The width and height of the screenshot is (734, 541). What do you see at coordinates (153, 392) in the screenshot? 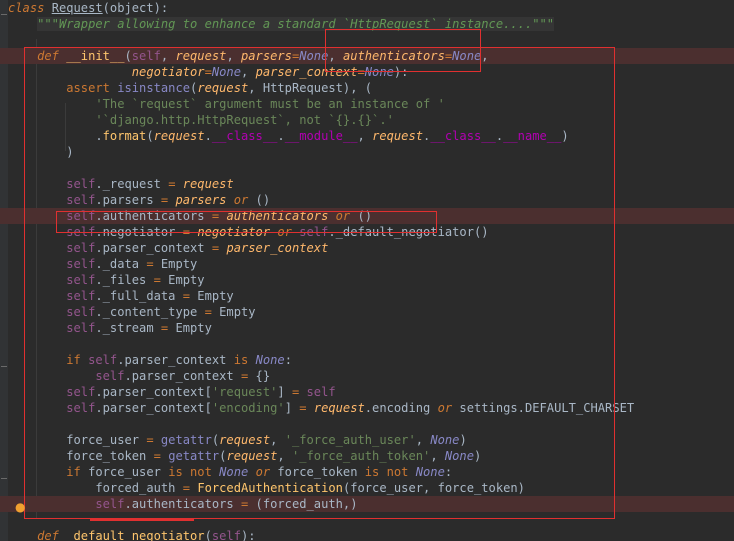
I see `code-token: .parser_context[` at bounding box center [153, 392].